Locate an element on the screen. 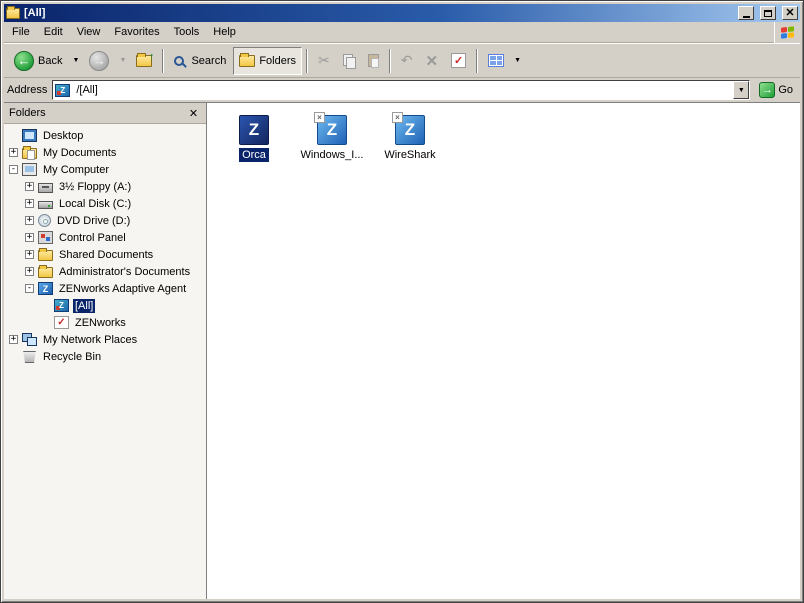 The width and height of the screenshot is (804, 603). folders-pane-close-icon: ✕ is located at coordinates (193, 113).